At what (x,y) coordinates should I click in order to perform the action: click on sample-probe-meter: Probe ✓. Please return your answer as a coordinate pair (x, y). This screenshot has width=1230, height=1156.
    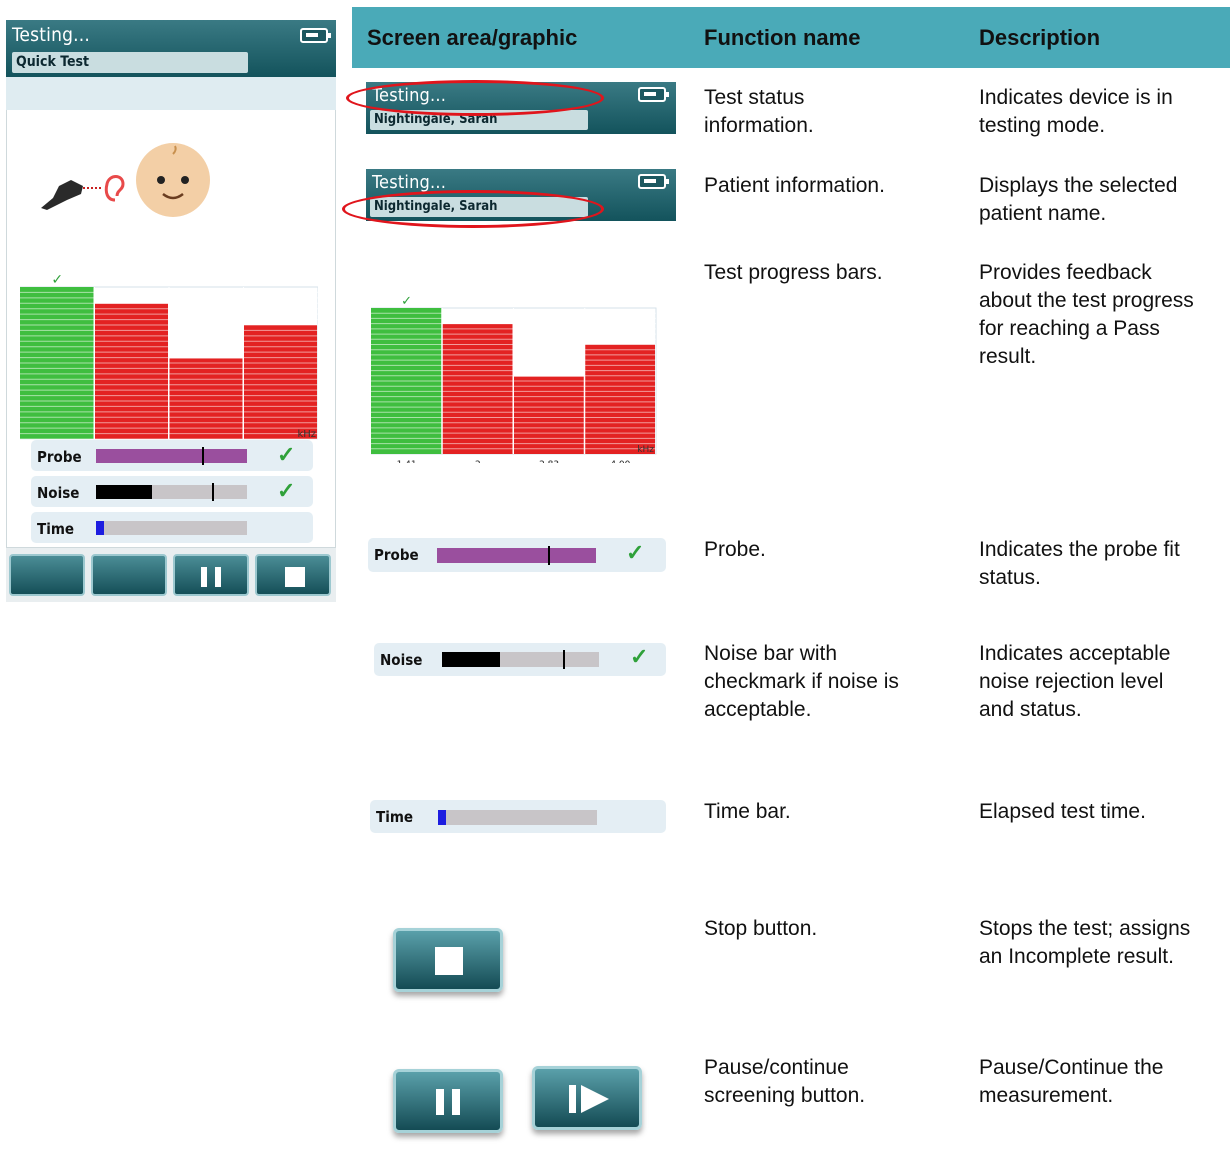
    Looking at the image, I should click on (517, 555).